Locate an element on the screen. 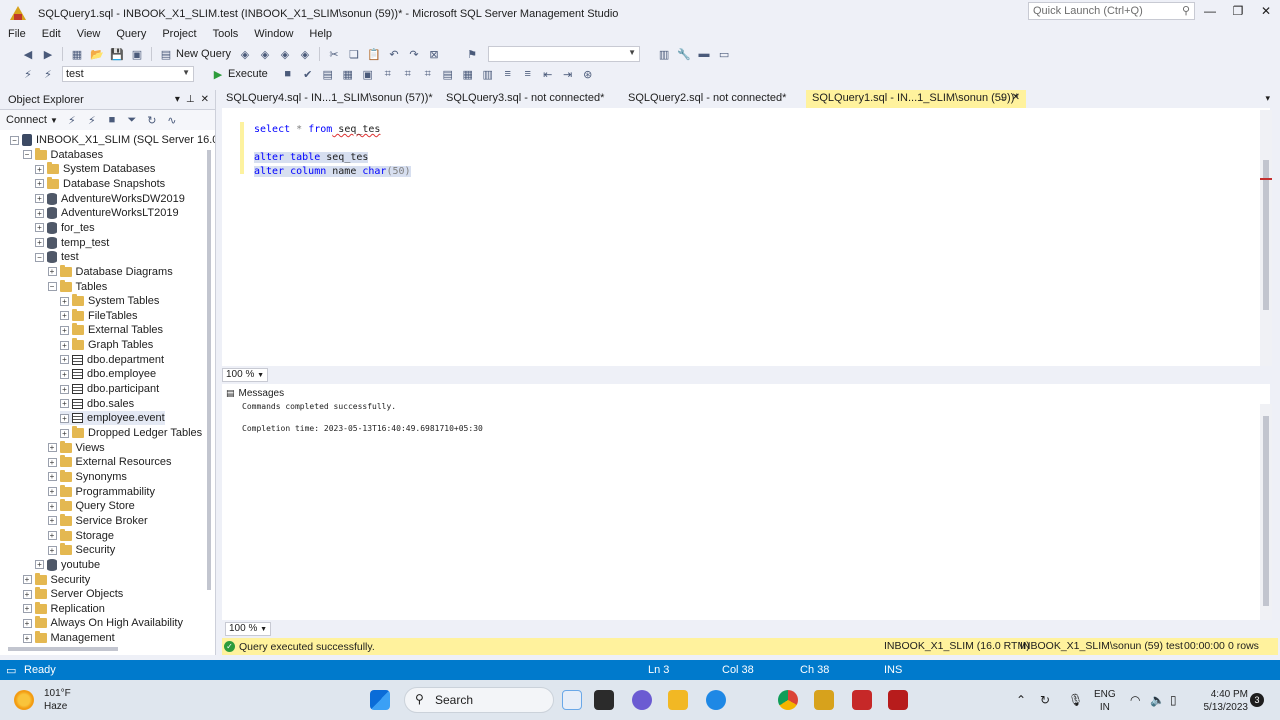 The width and height of the screenshot is (1280, 720). include-plan-icon: ⌗ is located at coordinates (388, 74).